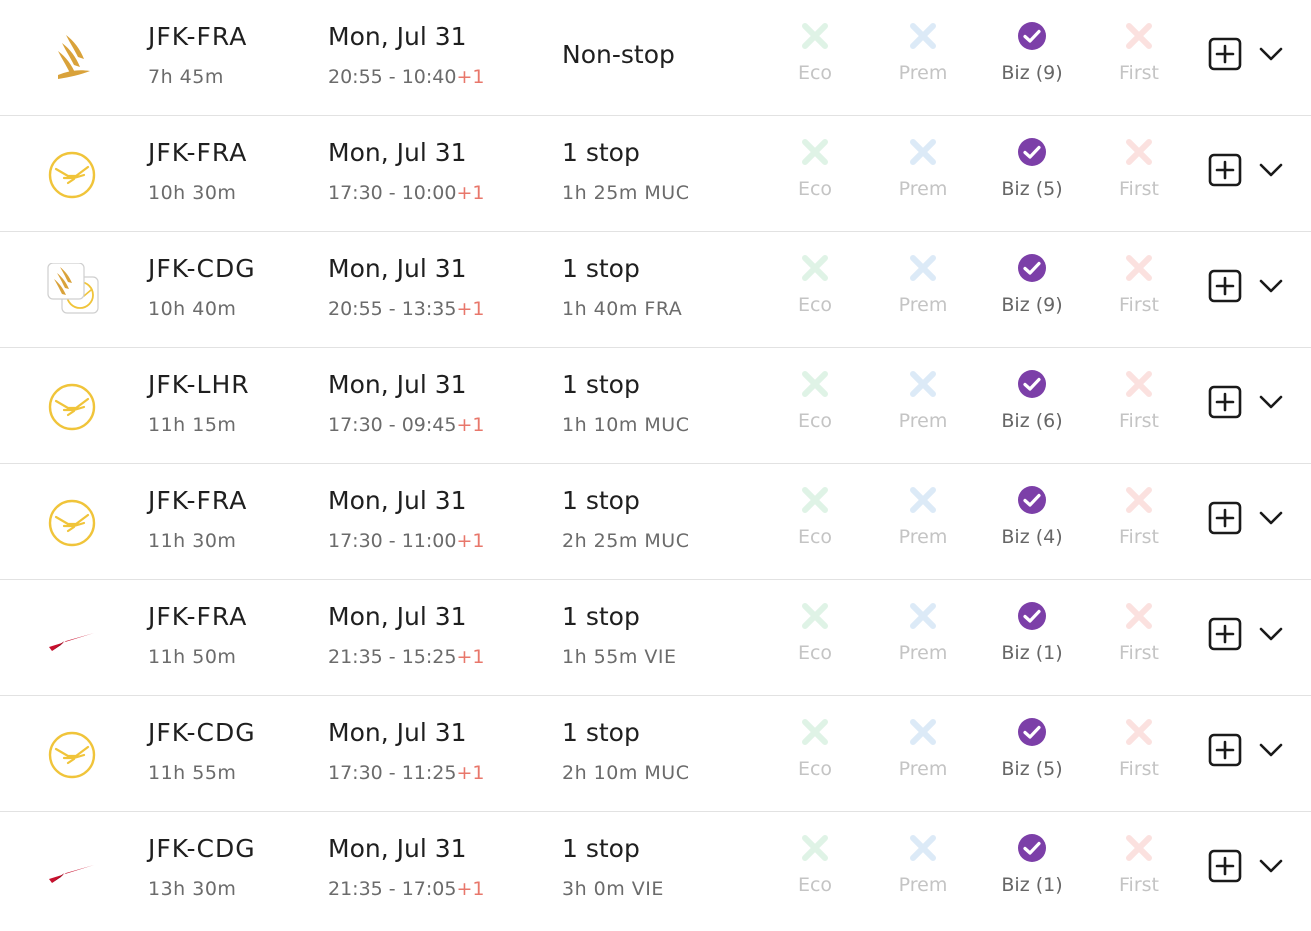 This screenshot has height=931, width=1311. Describe the element at coordinates (192, 425) in the screenshot. I see `flight-duration: 11h 15m` at that location.